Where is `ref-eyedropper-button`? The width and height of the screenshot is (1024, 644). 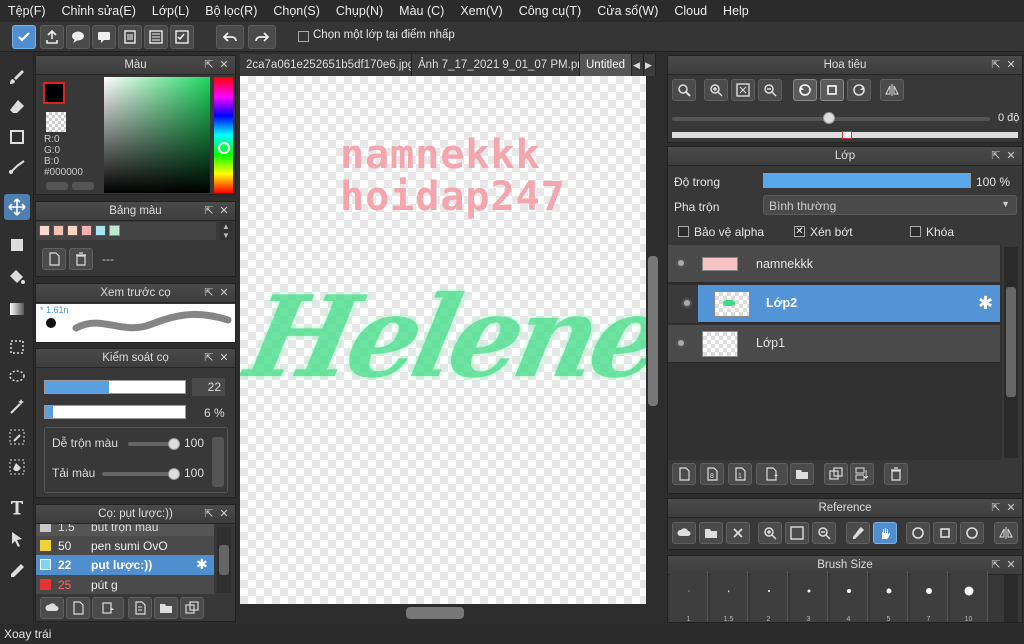
ref-eyedropper-button is located at coordinates (858, 533).